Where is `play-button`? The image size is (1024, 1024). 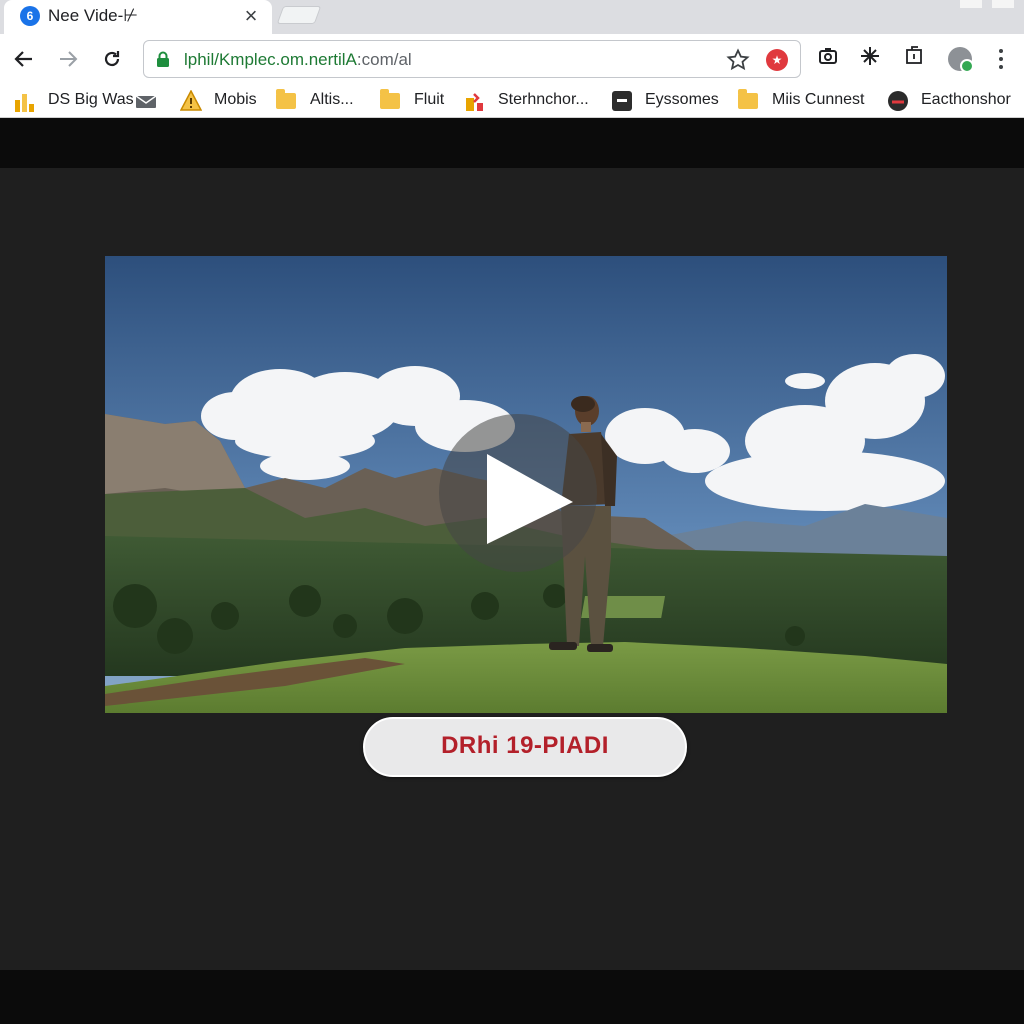
play-button is located at coordinates (518, 493).